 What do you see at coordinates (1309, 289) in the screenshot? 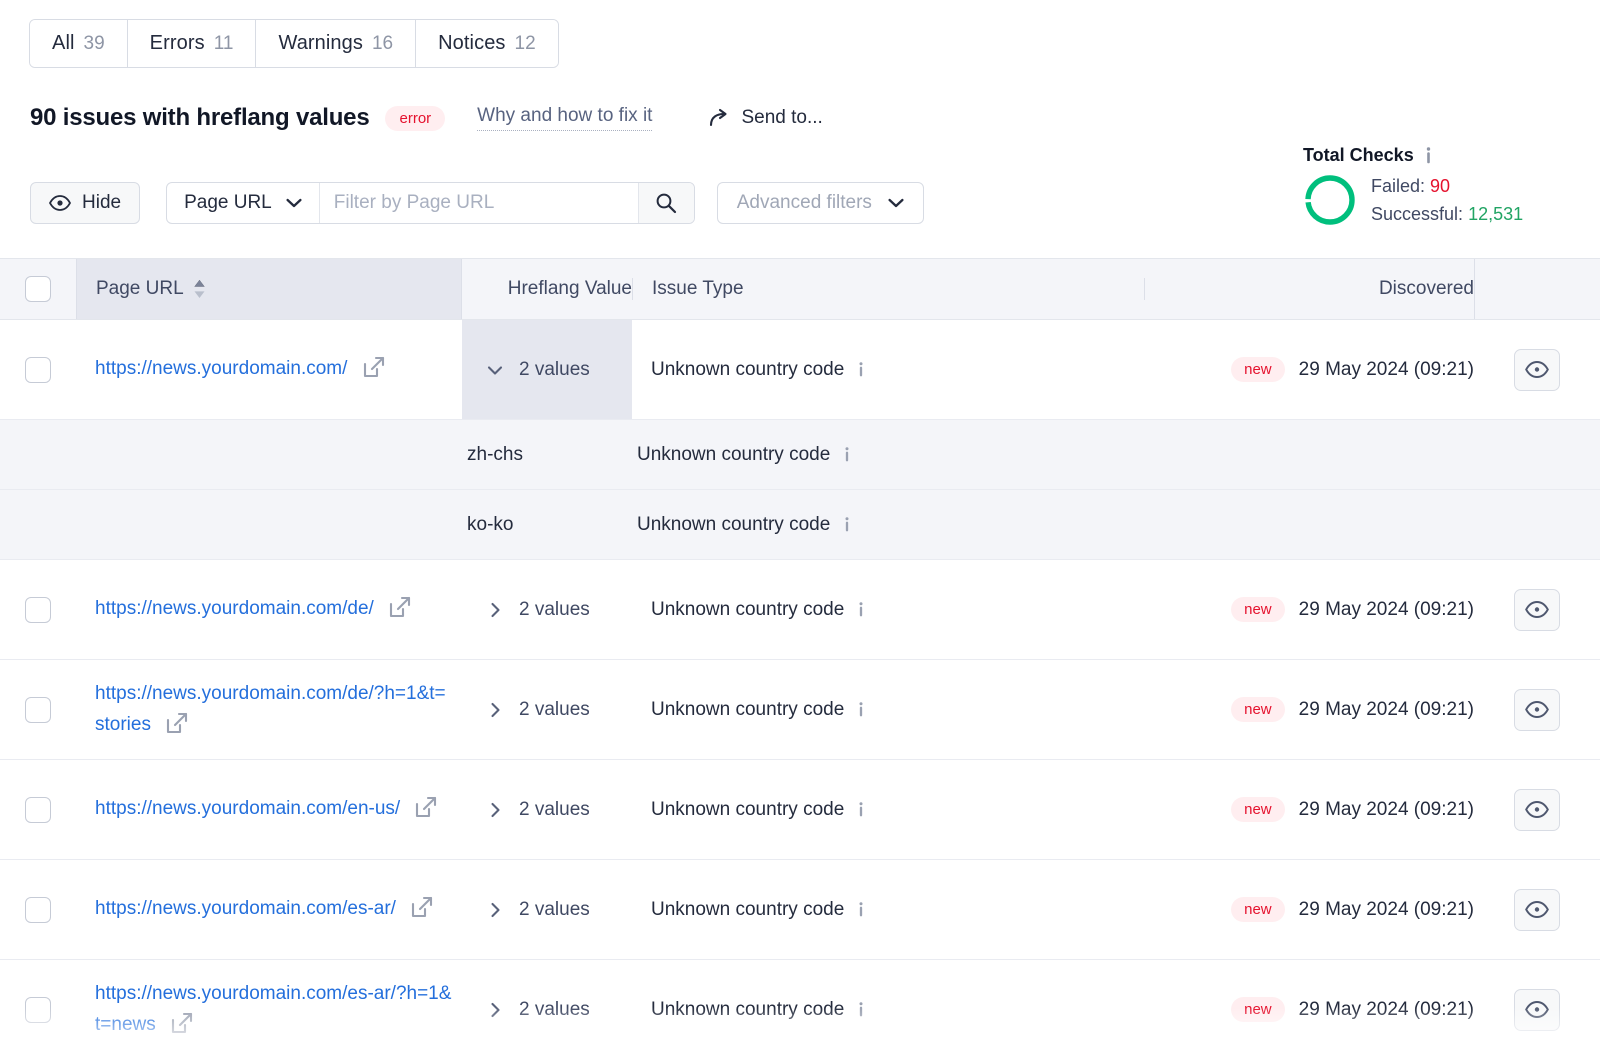
I see `column-header-discovered: Discovered` at bounding box center [1309, 289].